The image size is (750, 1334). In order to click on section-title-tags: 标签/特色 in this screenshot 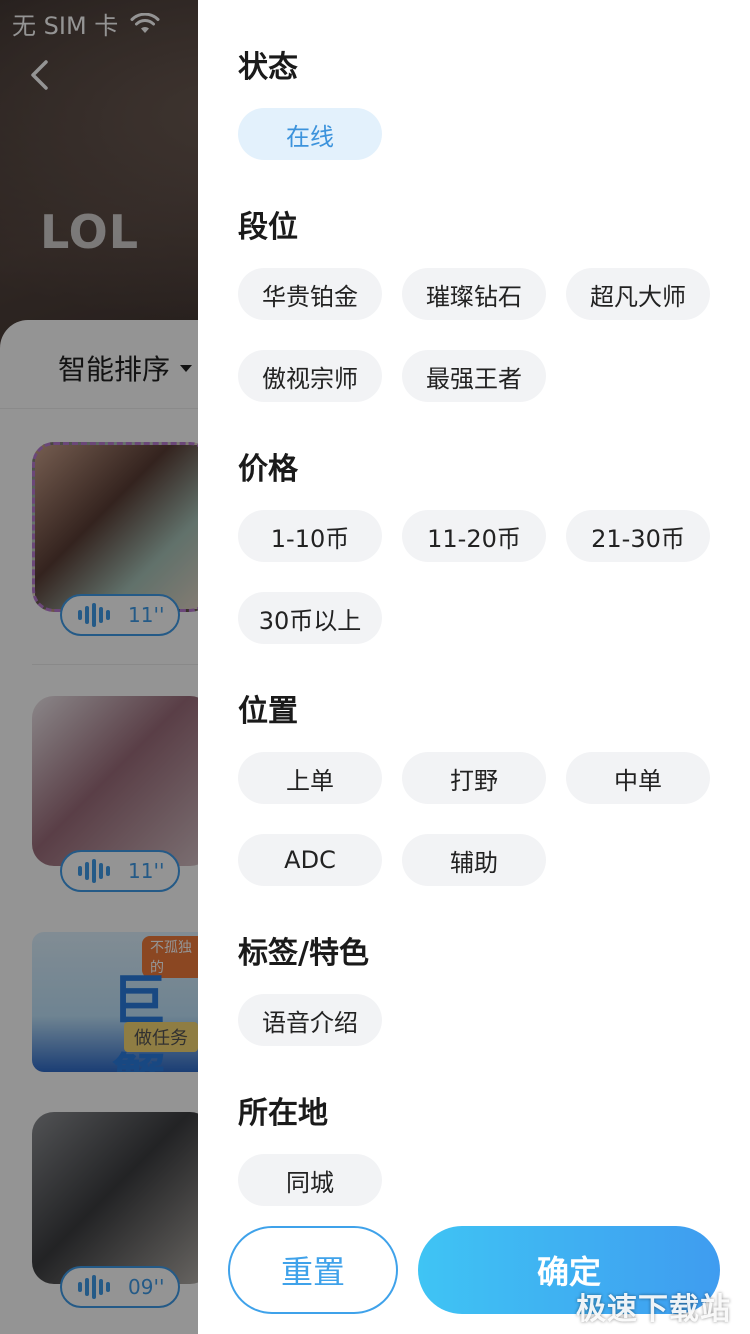, I will do `click(303, 953)`.